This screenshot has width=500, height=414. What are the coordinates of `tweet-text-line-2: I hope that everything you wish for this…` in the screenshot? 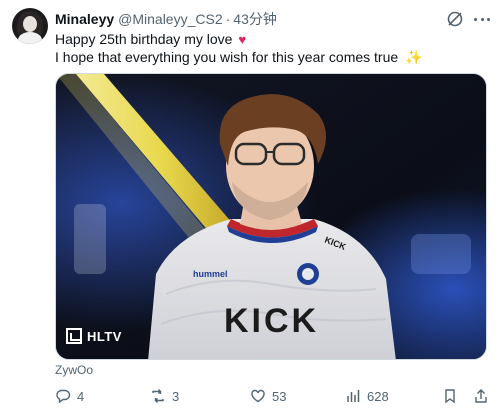 It's located at (239, 57).